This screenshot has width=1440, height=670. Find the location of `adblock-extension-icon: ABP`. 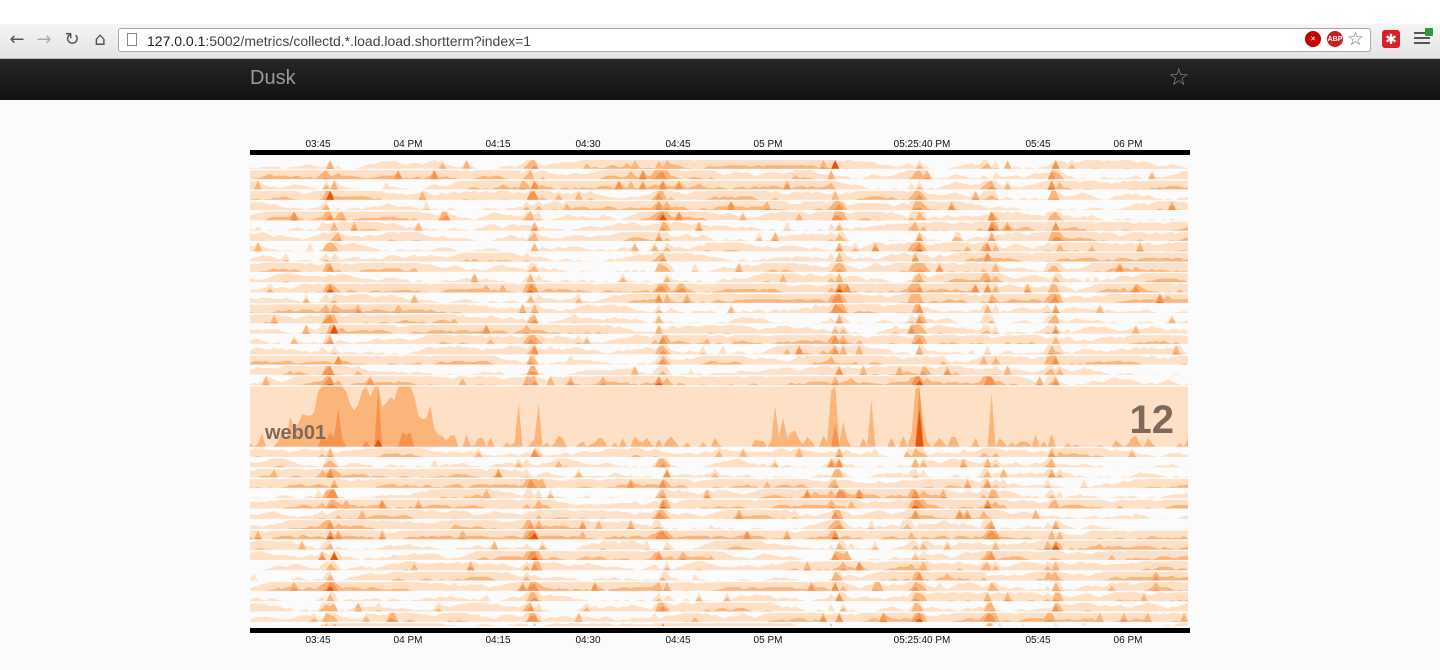

adblock-extension-icon: ABP is located at coordinates (1335, 39).